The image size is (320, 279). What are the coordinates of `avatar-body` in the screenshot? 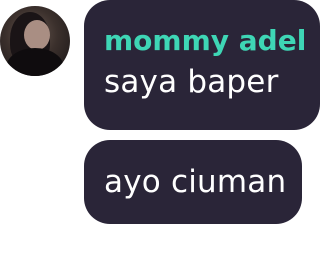 It's located at (35, 62).